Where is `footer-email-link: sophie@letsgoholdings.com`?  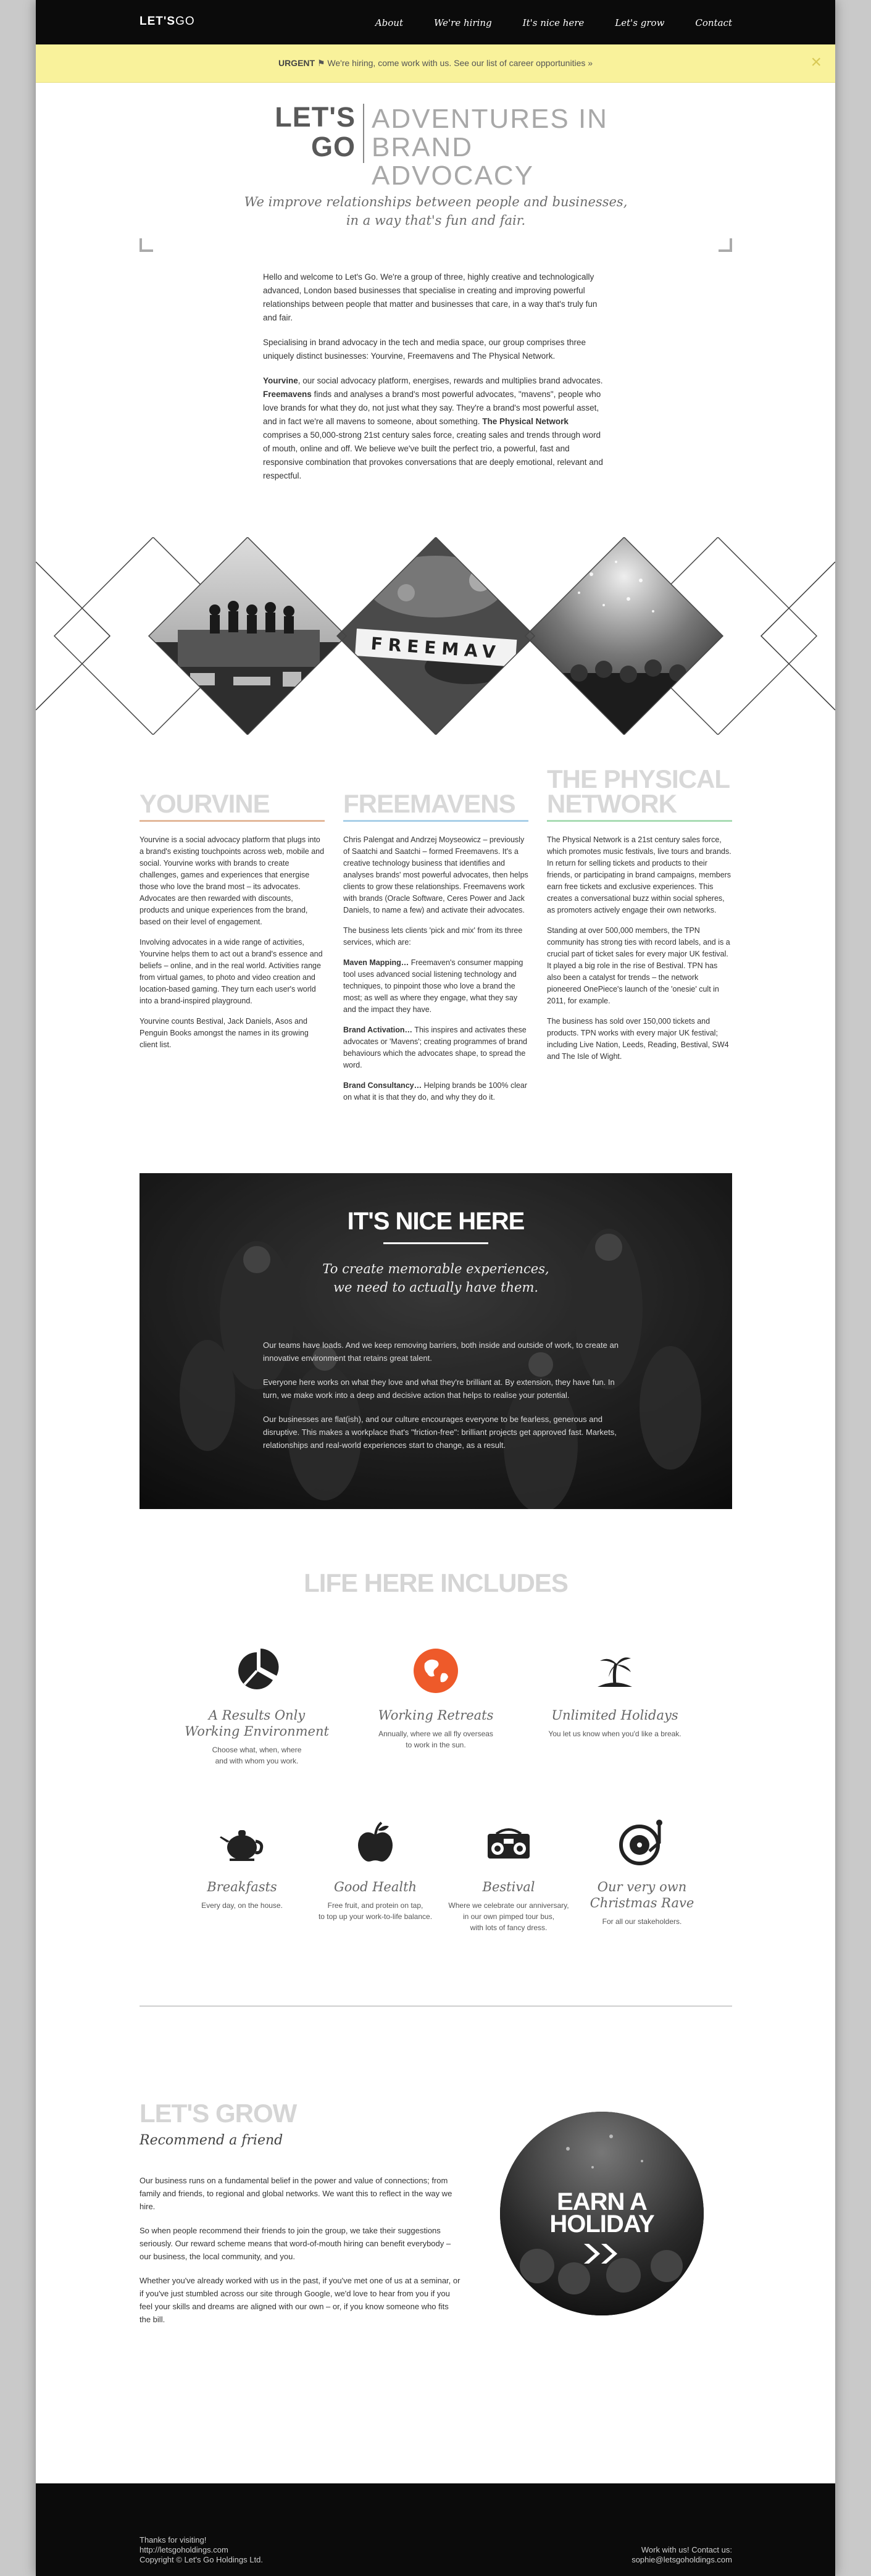
footer-email-link: sophie@letsgoholdings.com is located at coordinates (681, 2560).